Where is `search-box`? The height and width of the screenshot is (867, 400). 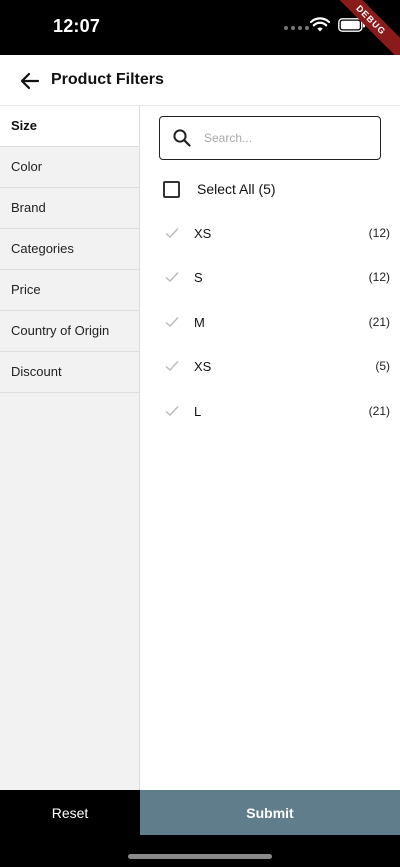 search-box is located at coordinates (270, 138).